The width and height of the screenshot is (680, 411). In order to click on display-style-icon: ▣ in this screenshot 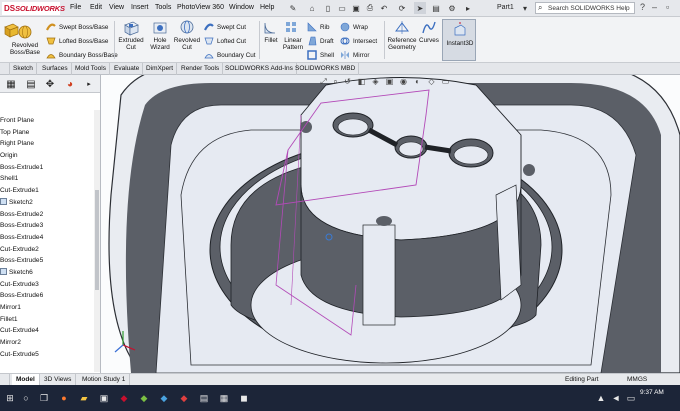, I will do `click(389, 81)`.